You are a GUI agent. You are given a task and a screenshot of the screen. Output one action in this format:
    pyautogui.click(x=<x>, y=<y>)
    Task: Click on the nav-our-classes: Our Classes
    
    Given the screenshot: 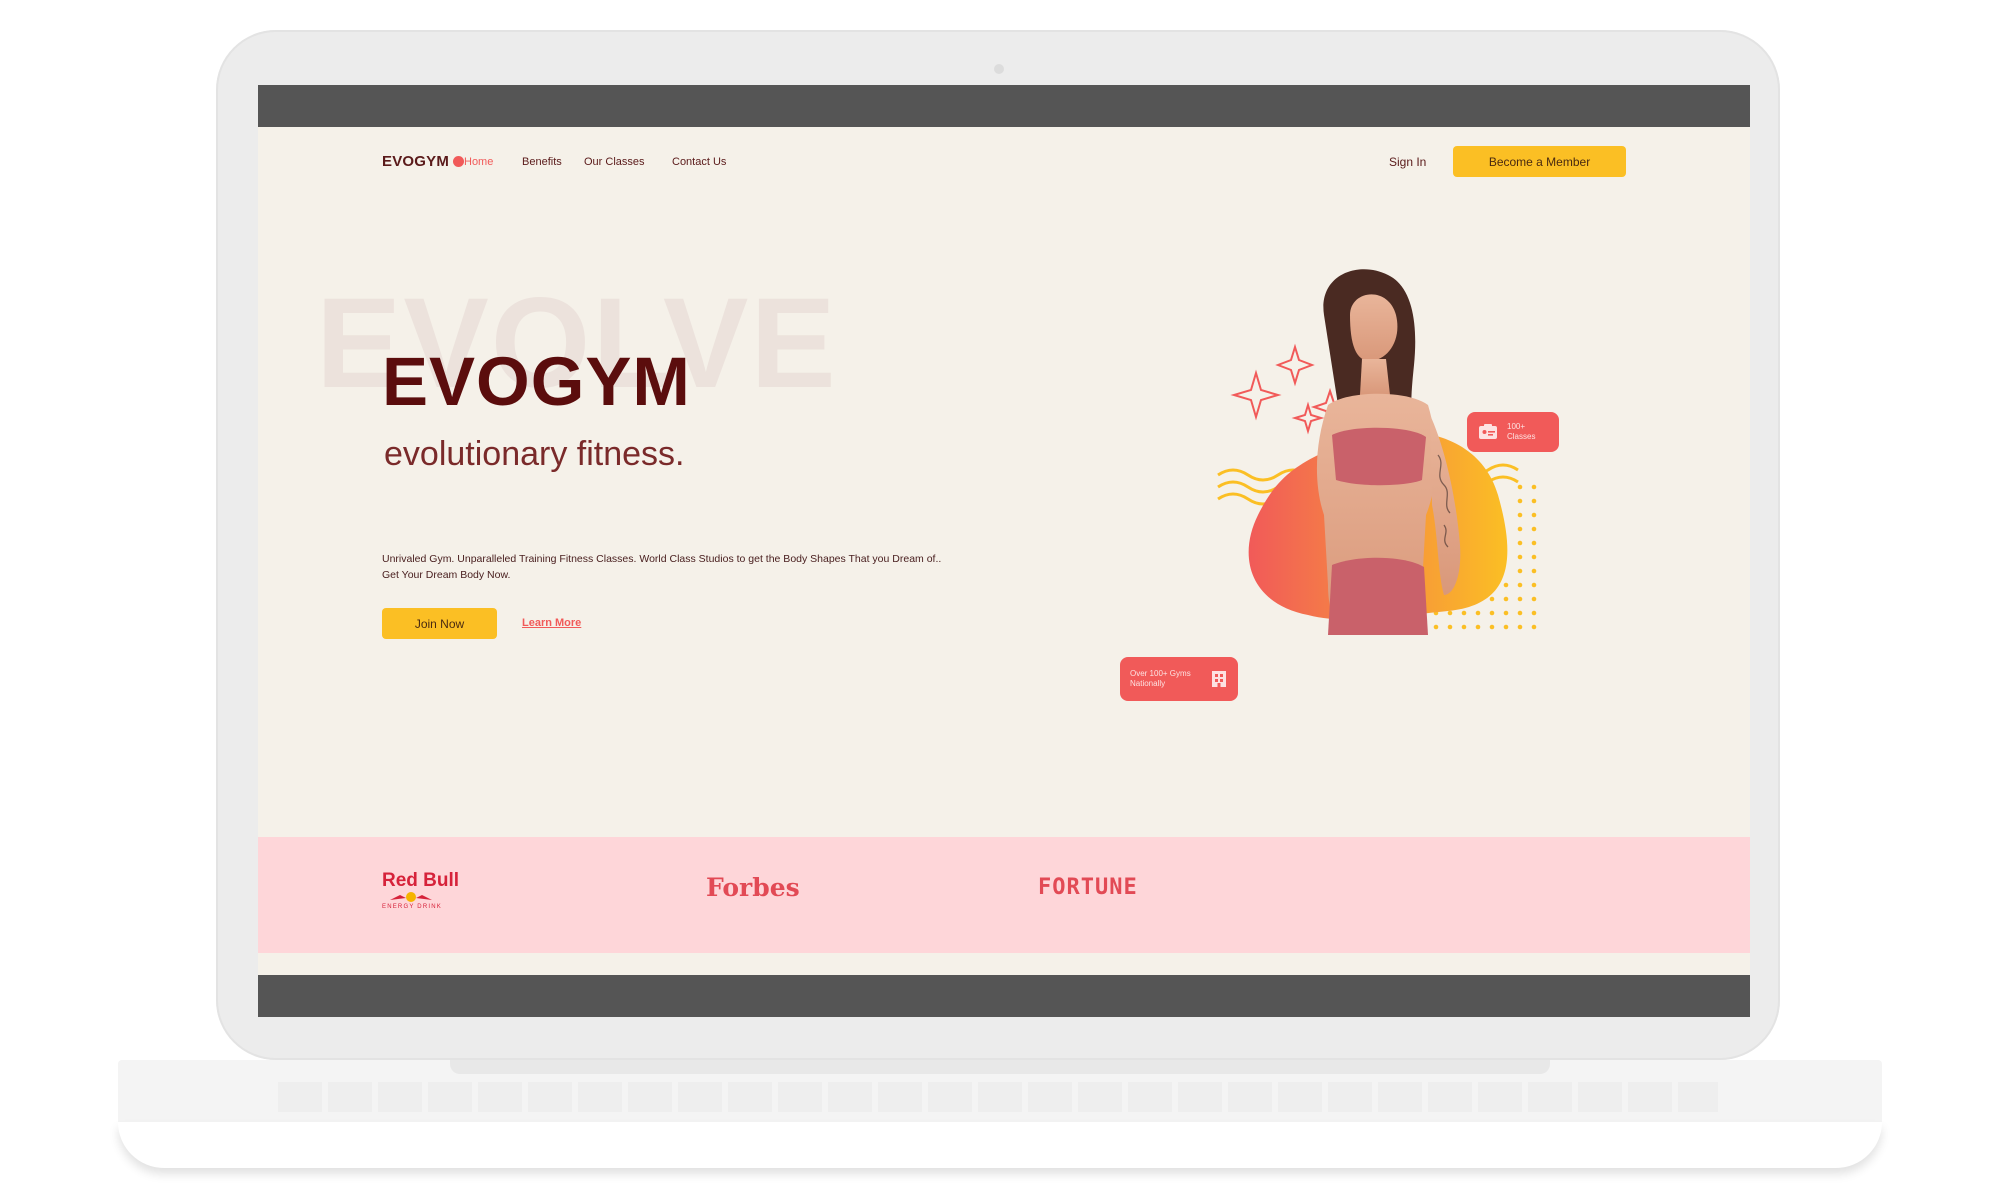 What is the action you would take?
    pyautogui.click(x=614, y=162)
    